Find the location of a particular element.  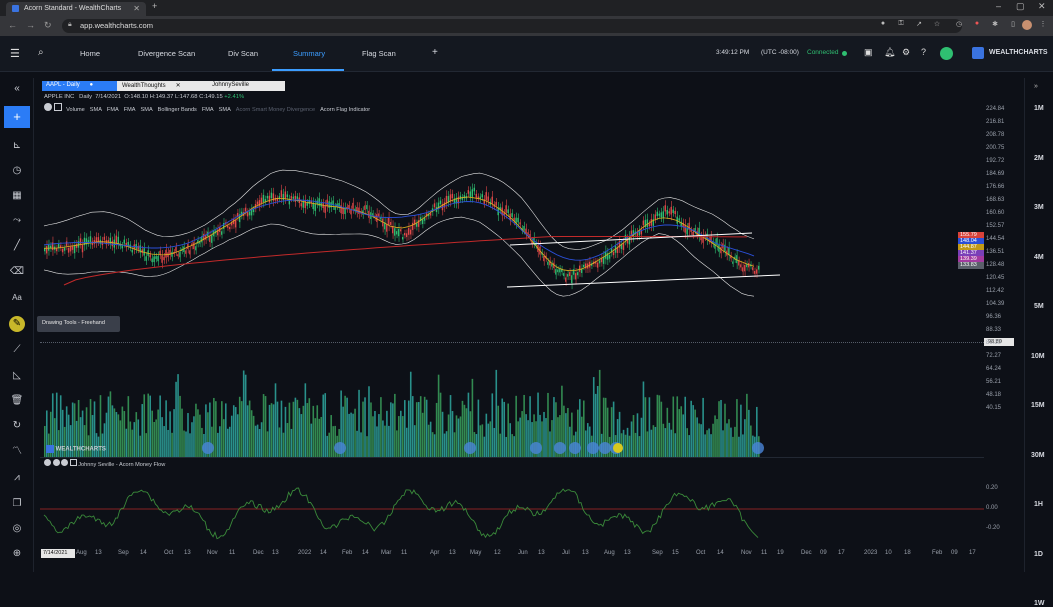

gear-icon: ⚙ is located at coordinates (906, 52).